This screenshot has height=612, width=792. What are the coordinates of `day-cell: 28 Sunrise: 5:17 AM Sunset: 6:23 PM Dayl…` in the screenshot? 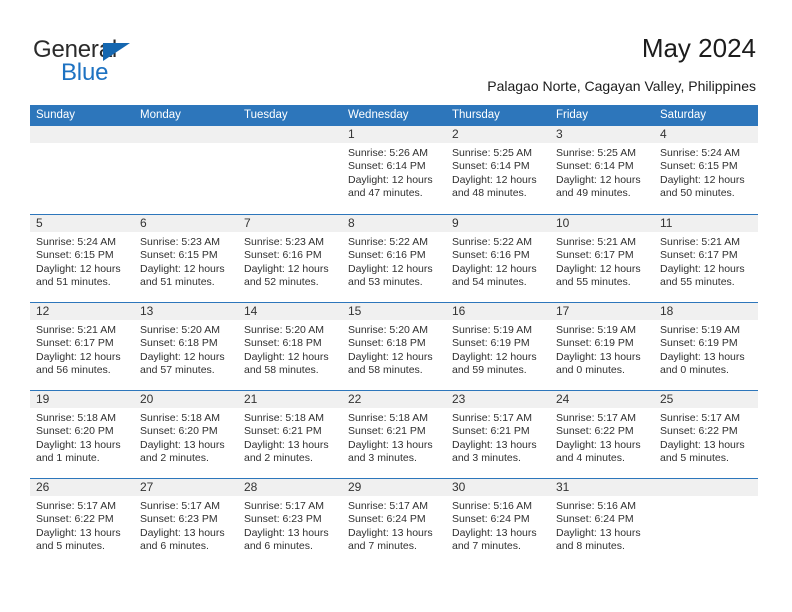 It's located at (290, 522).